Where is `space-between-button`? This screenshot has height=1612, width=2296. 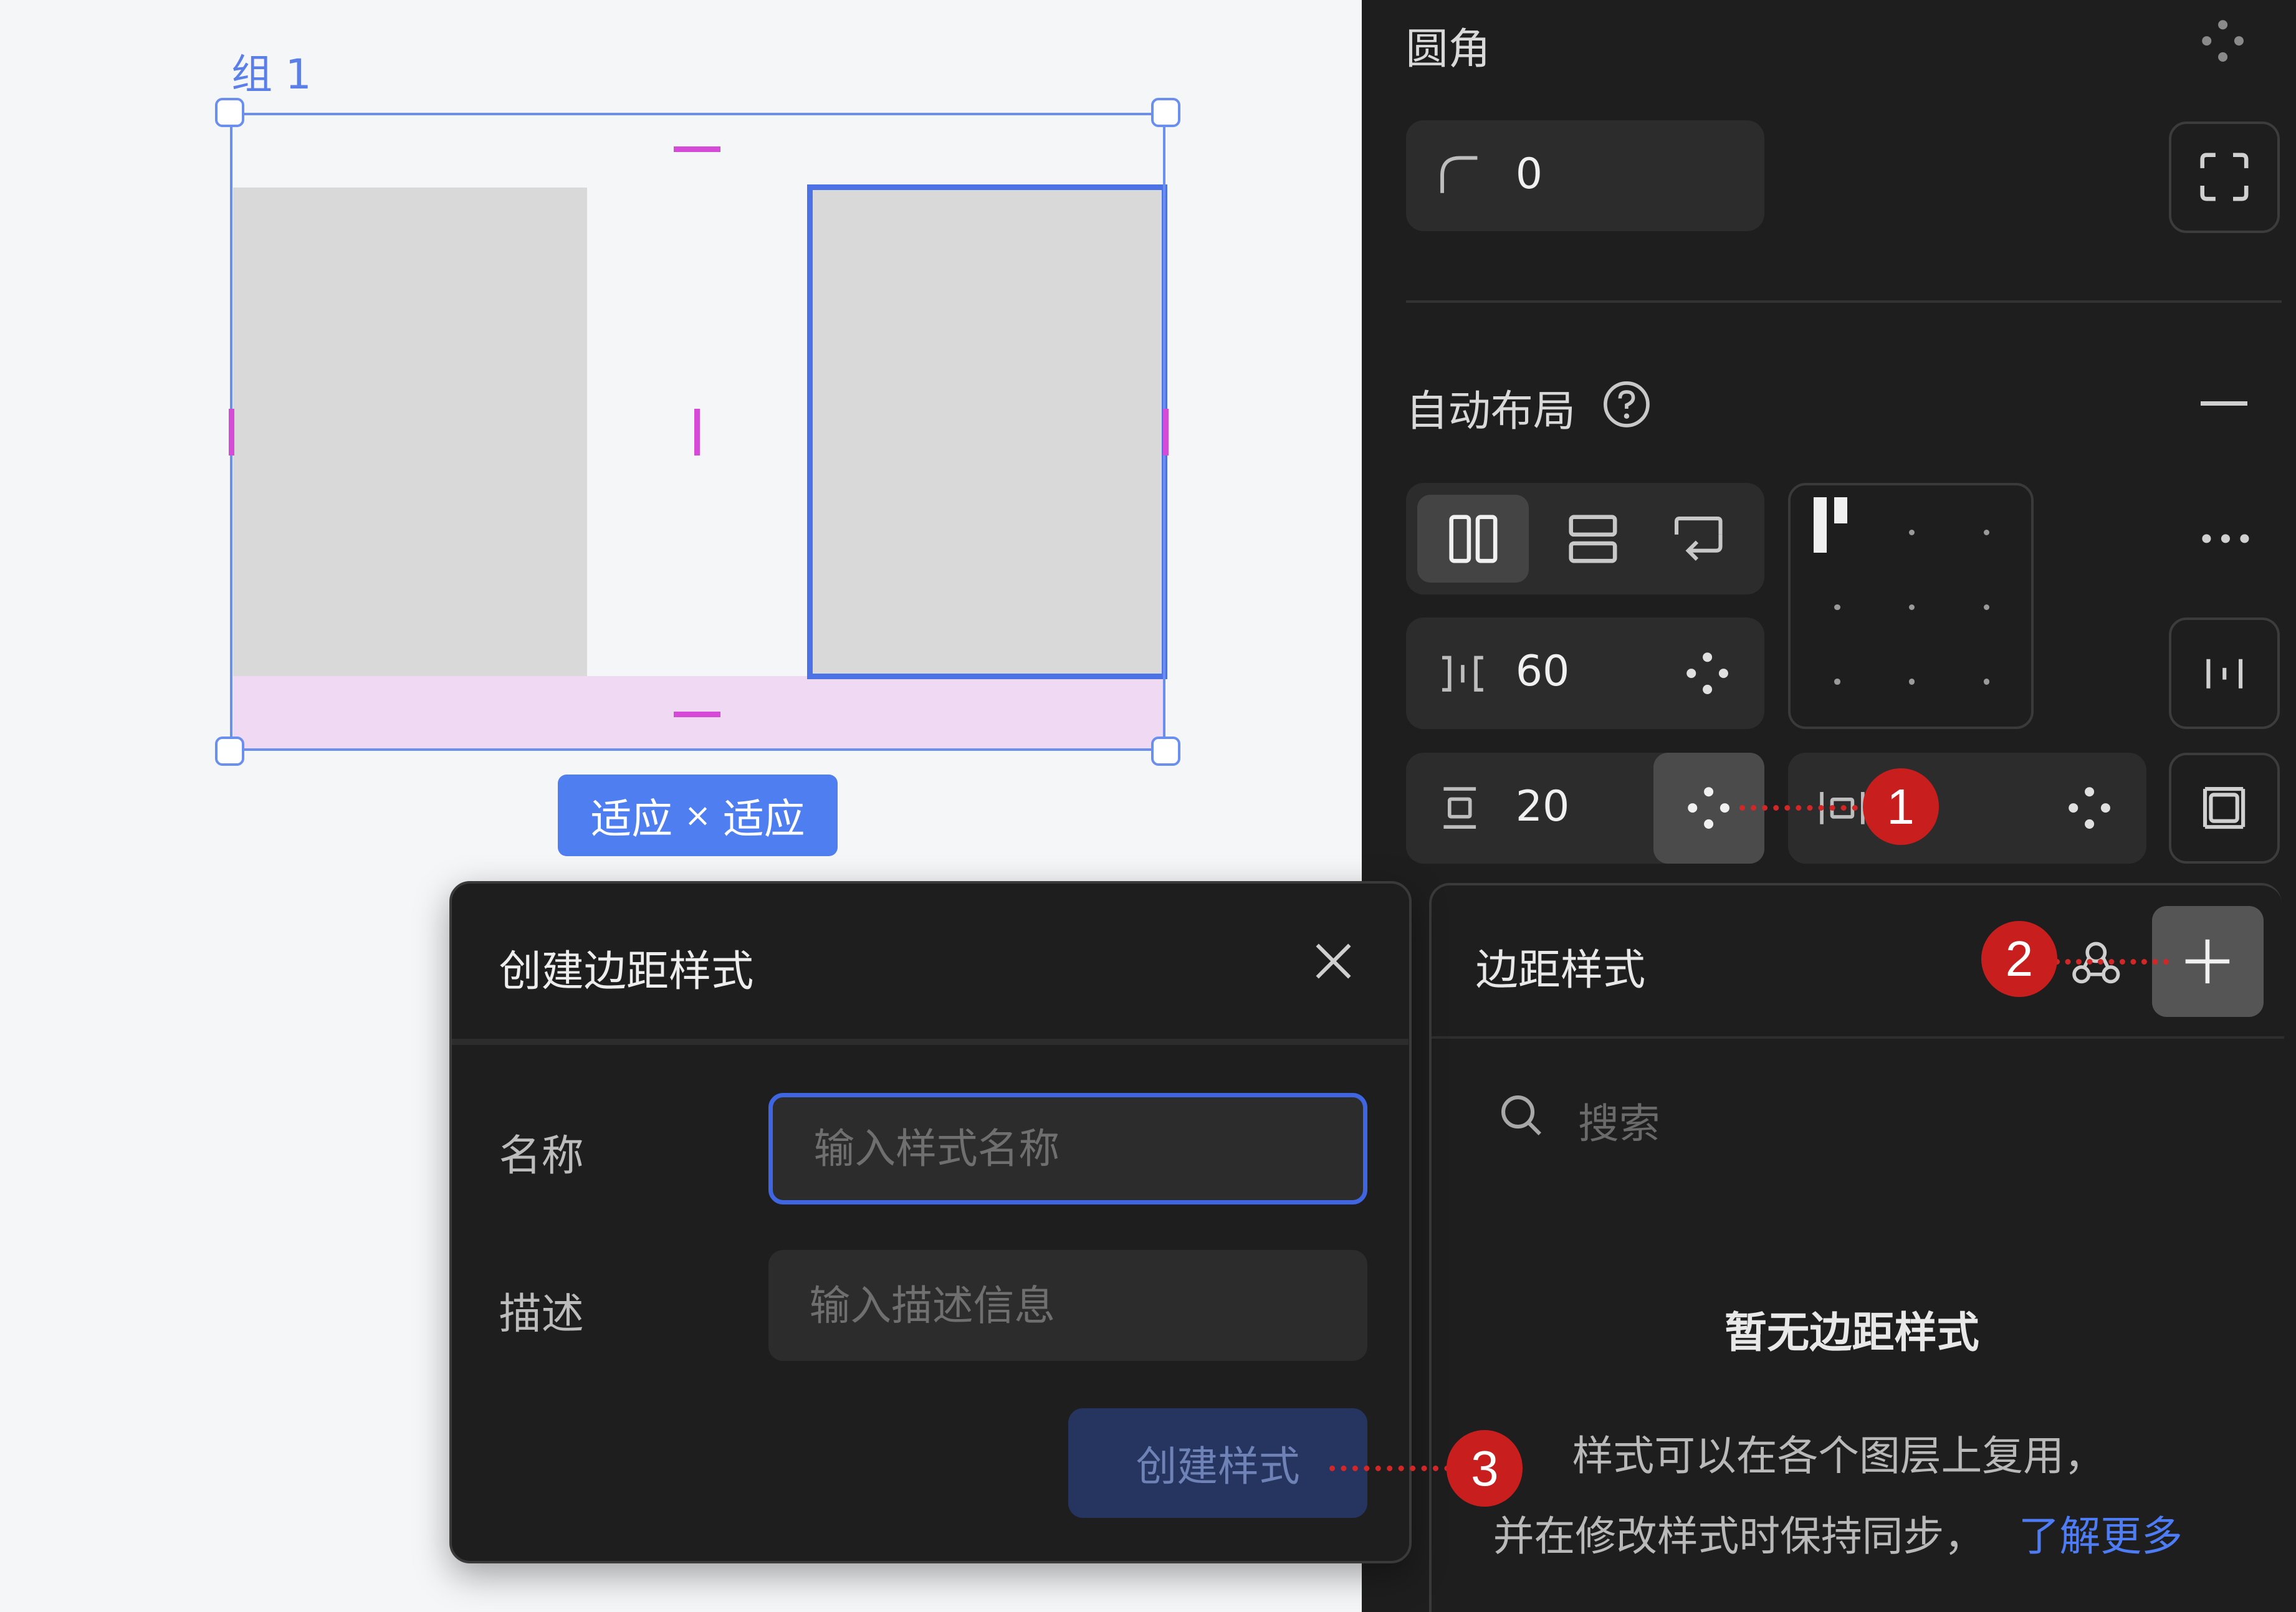
space-between-button is located at coordinates (2224, 674).